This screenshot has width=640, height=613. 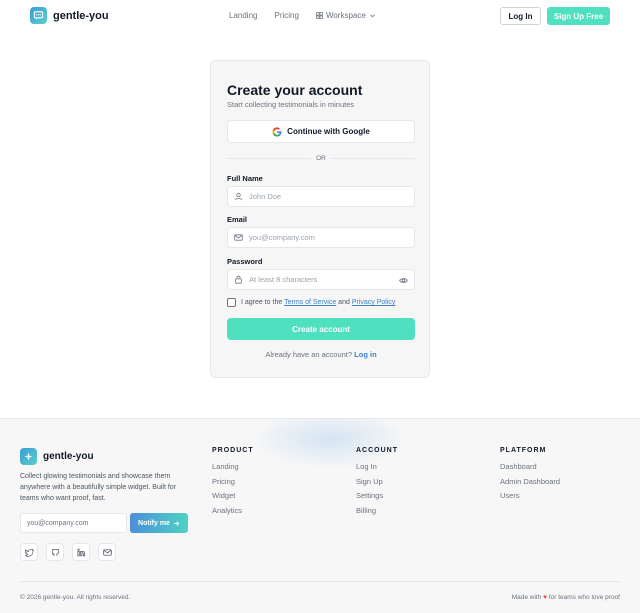 I want to click on footer-link-billing: Billing, so click(x=377, y=510).